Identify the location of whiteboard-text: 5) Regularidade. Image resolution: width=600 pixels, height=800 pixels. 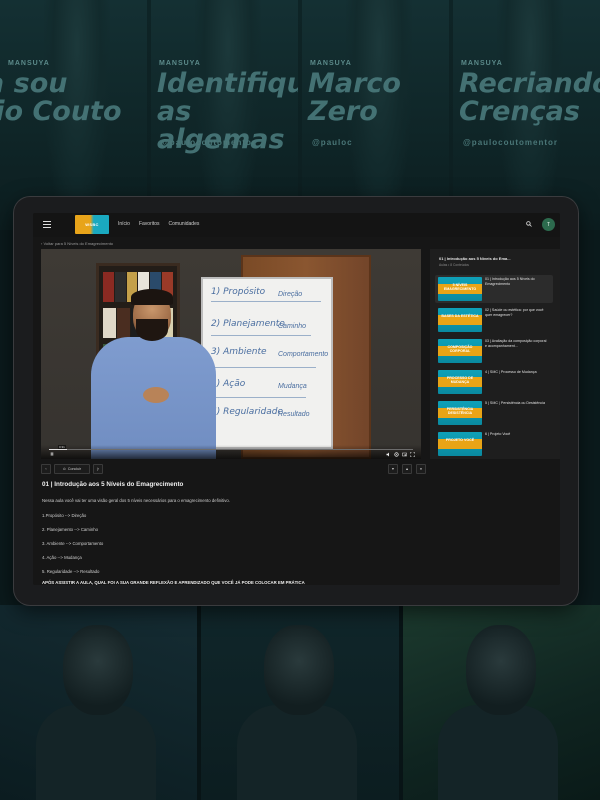
(247, 412).